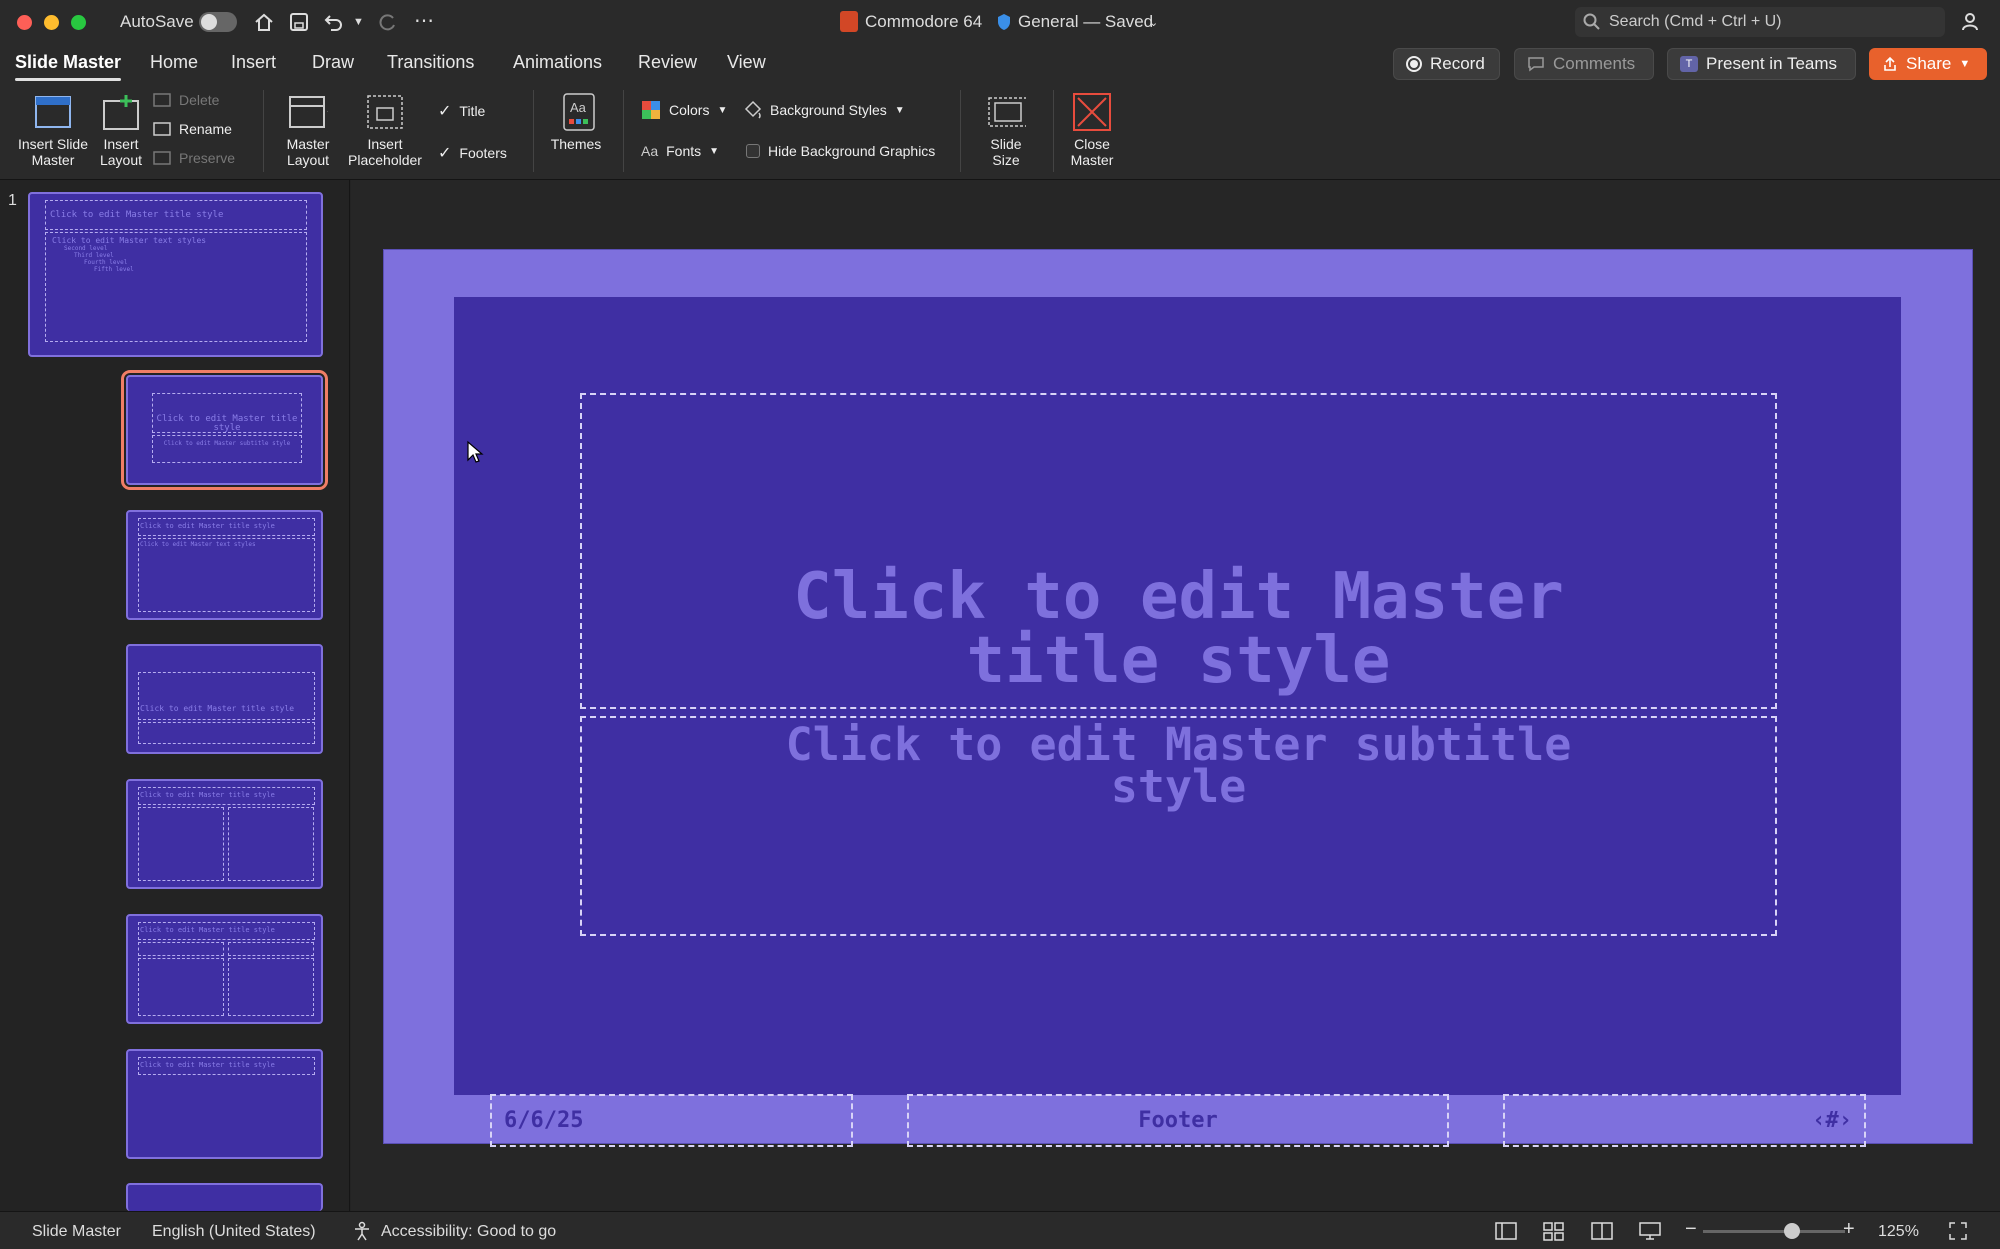 This screenshot has width=2000, height=1249. What do you see at coordinates (1972, 22) in the screenshot?
I see `account-icon` at bounding box center [1972, 22].